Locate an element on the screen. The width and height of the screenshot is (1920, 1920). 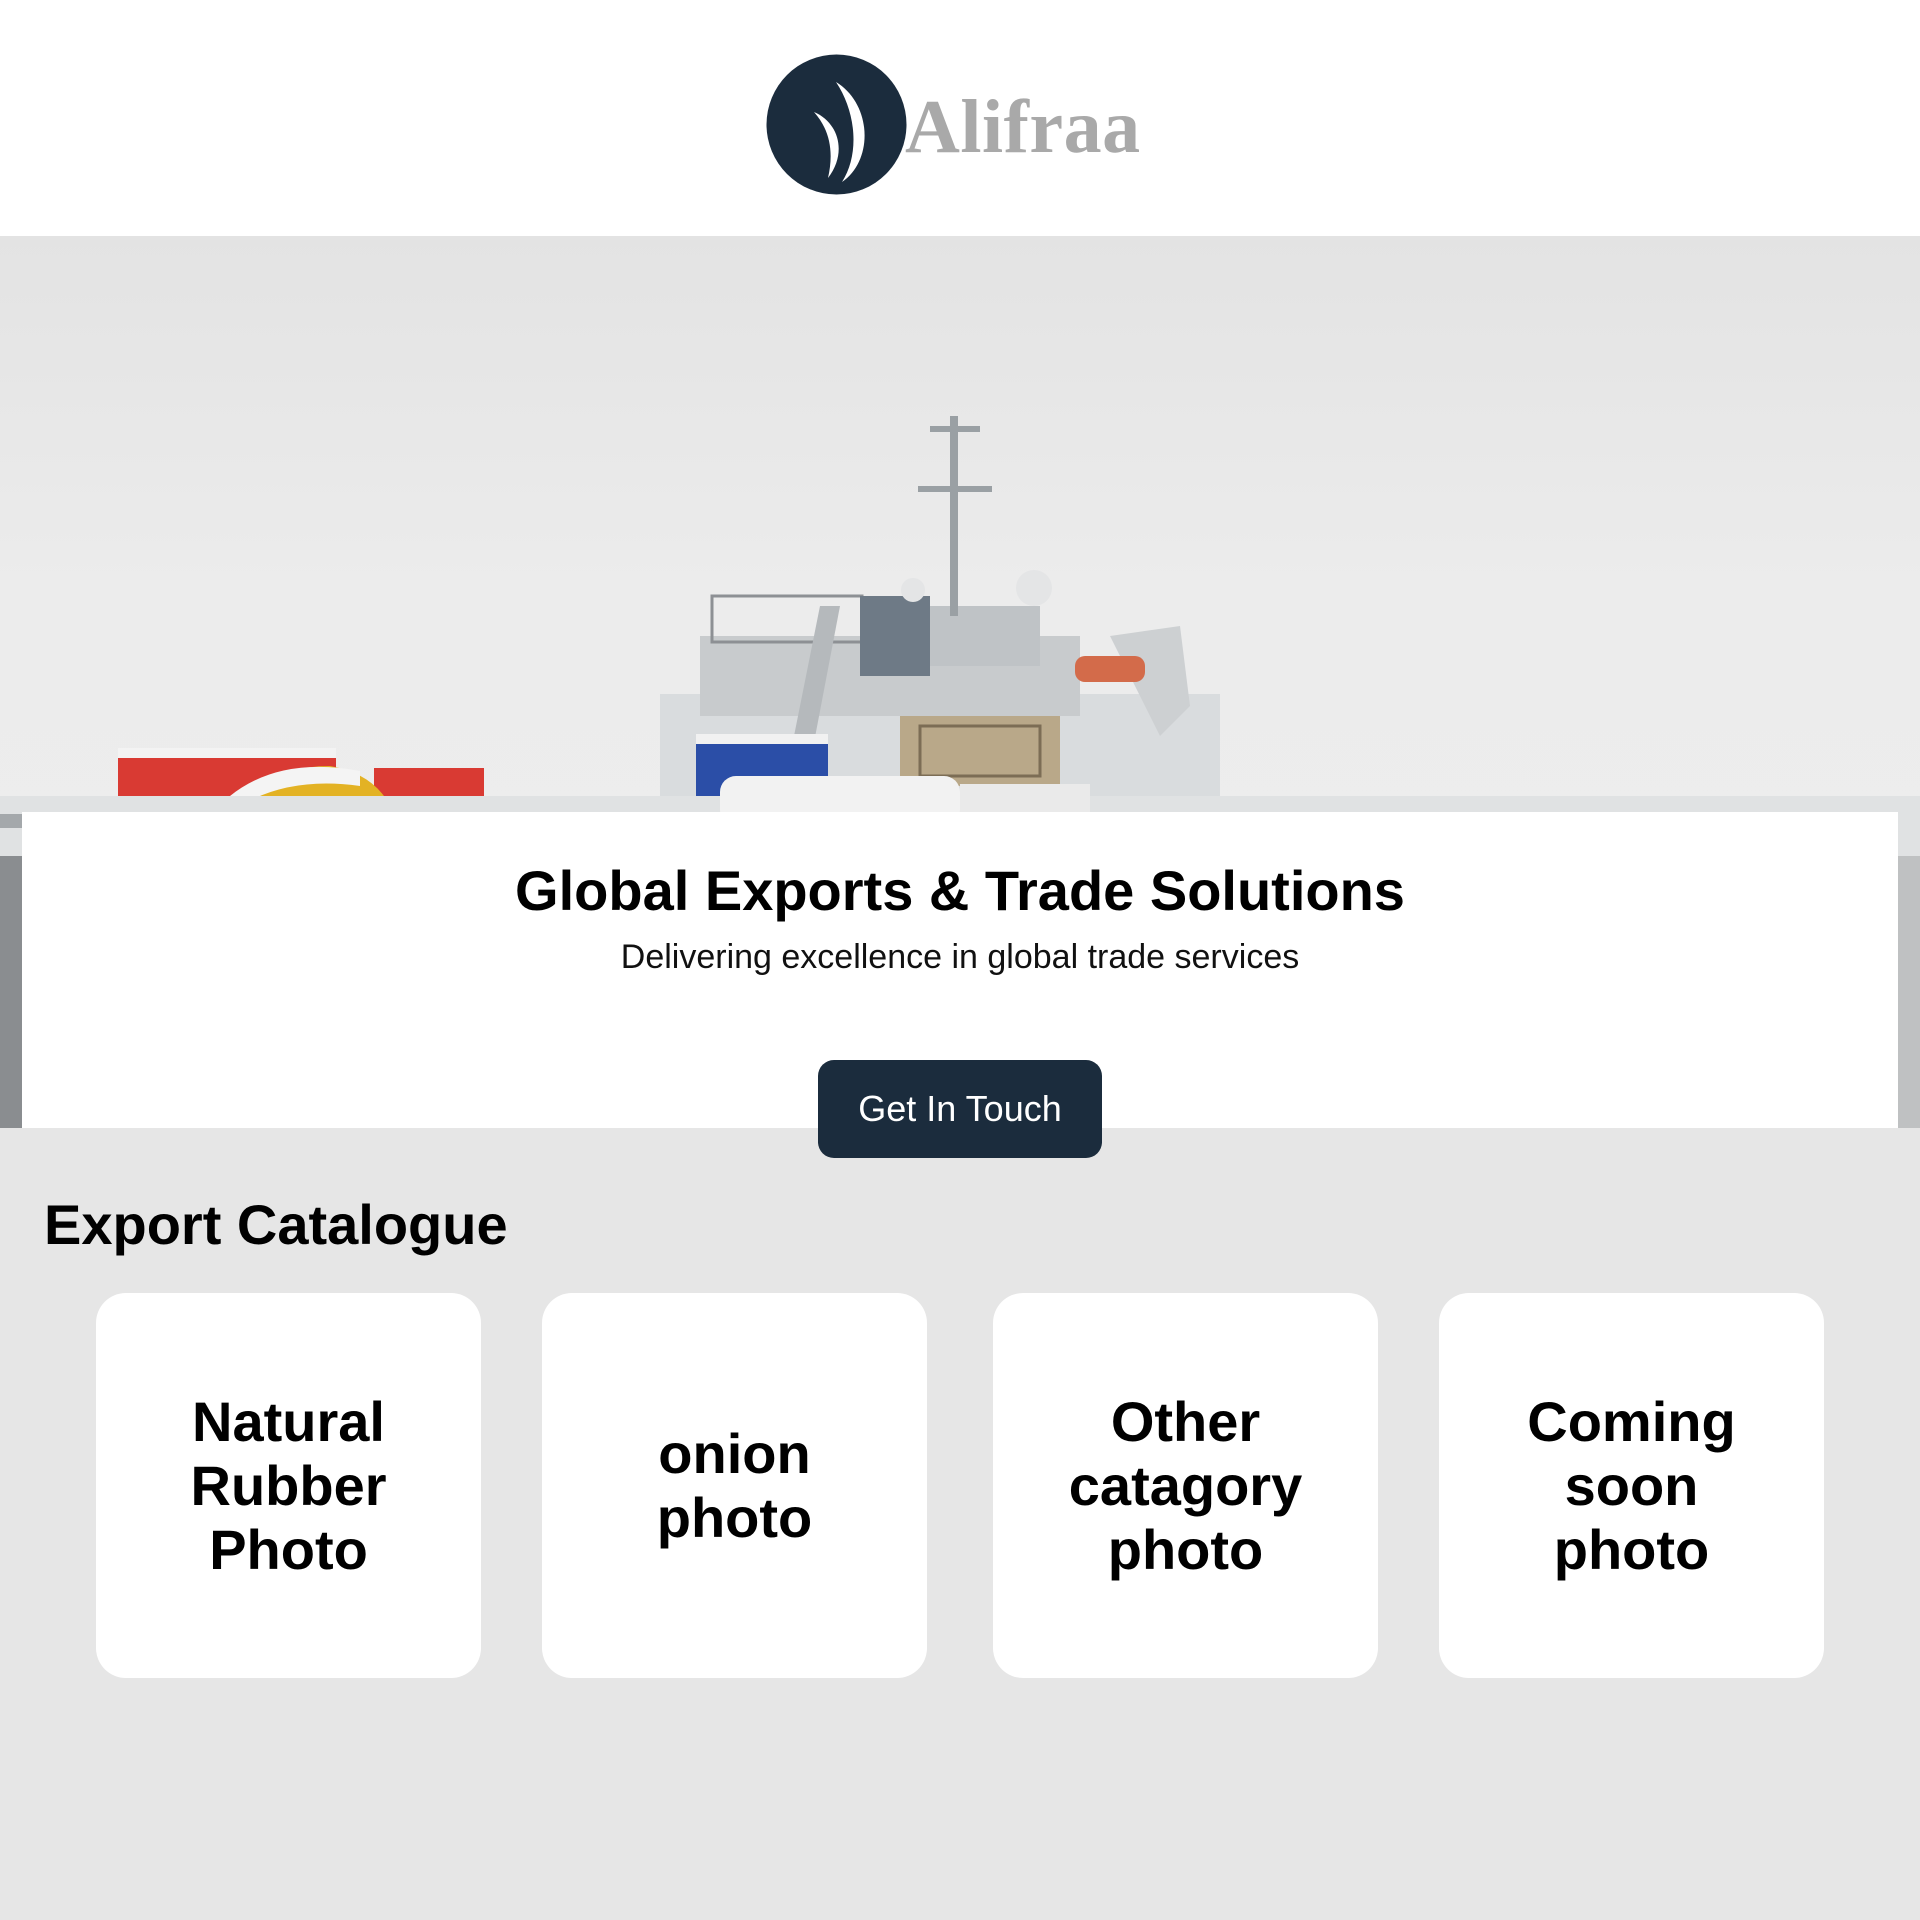
catalogue-card-label: onion photo is located at coordinates (734, 1485).